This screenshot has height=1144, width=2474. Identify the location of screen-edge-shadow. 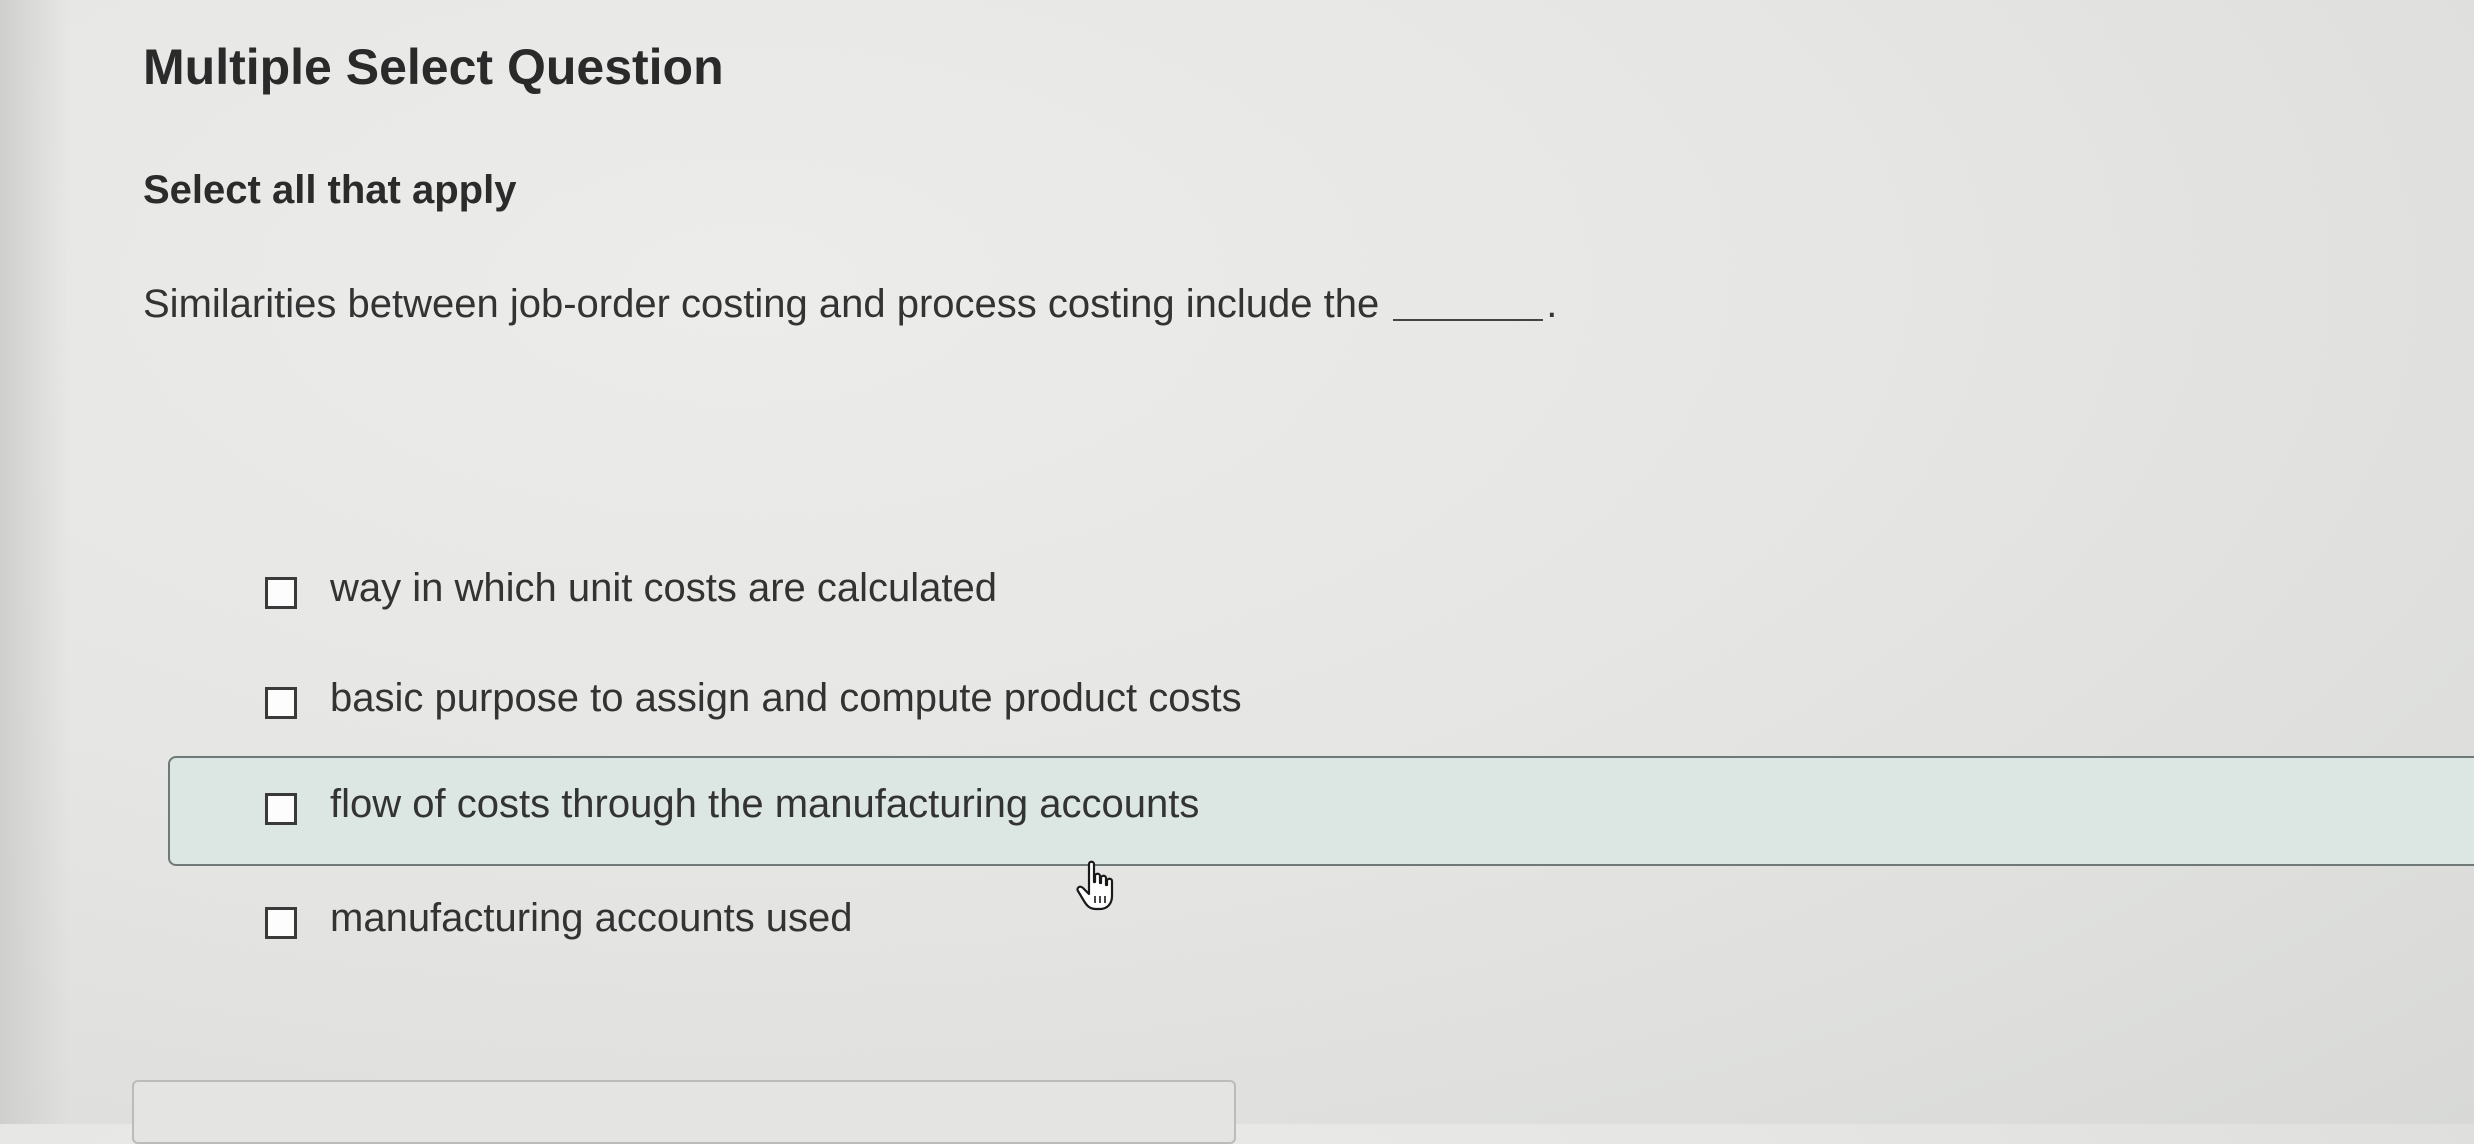
(35, 562).